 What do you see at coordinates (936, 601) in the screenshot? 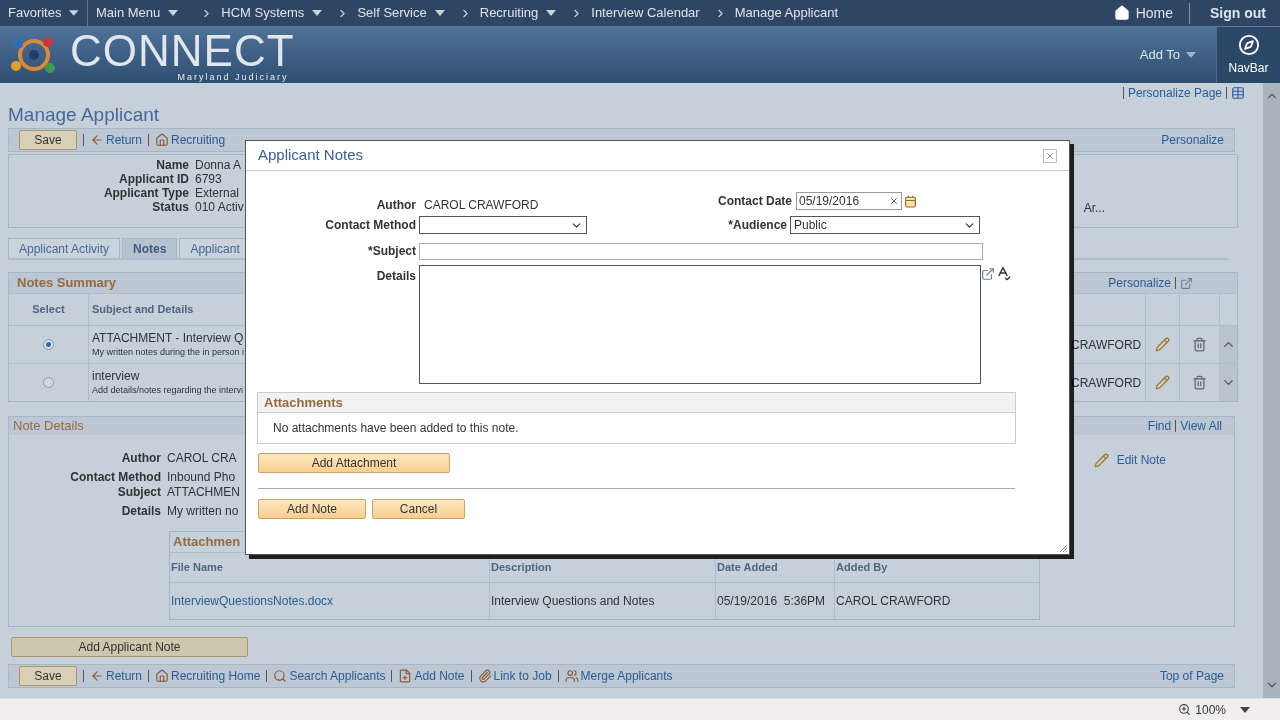
I see `table-cell: CAROL CRAWFORD` at bounding box center [936, 601].